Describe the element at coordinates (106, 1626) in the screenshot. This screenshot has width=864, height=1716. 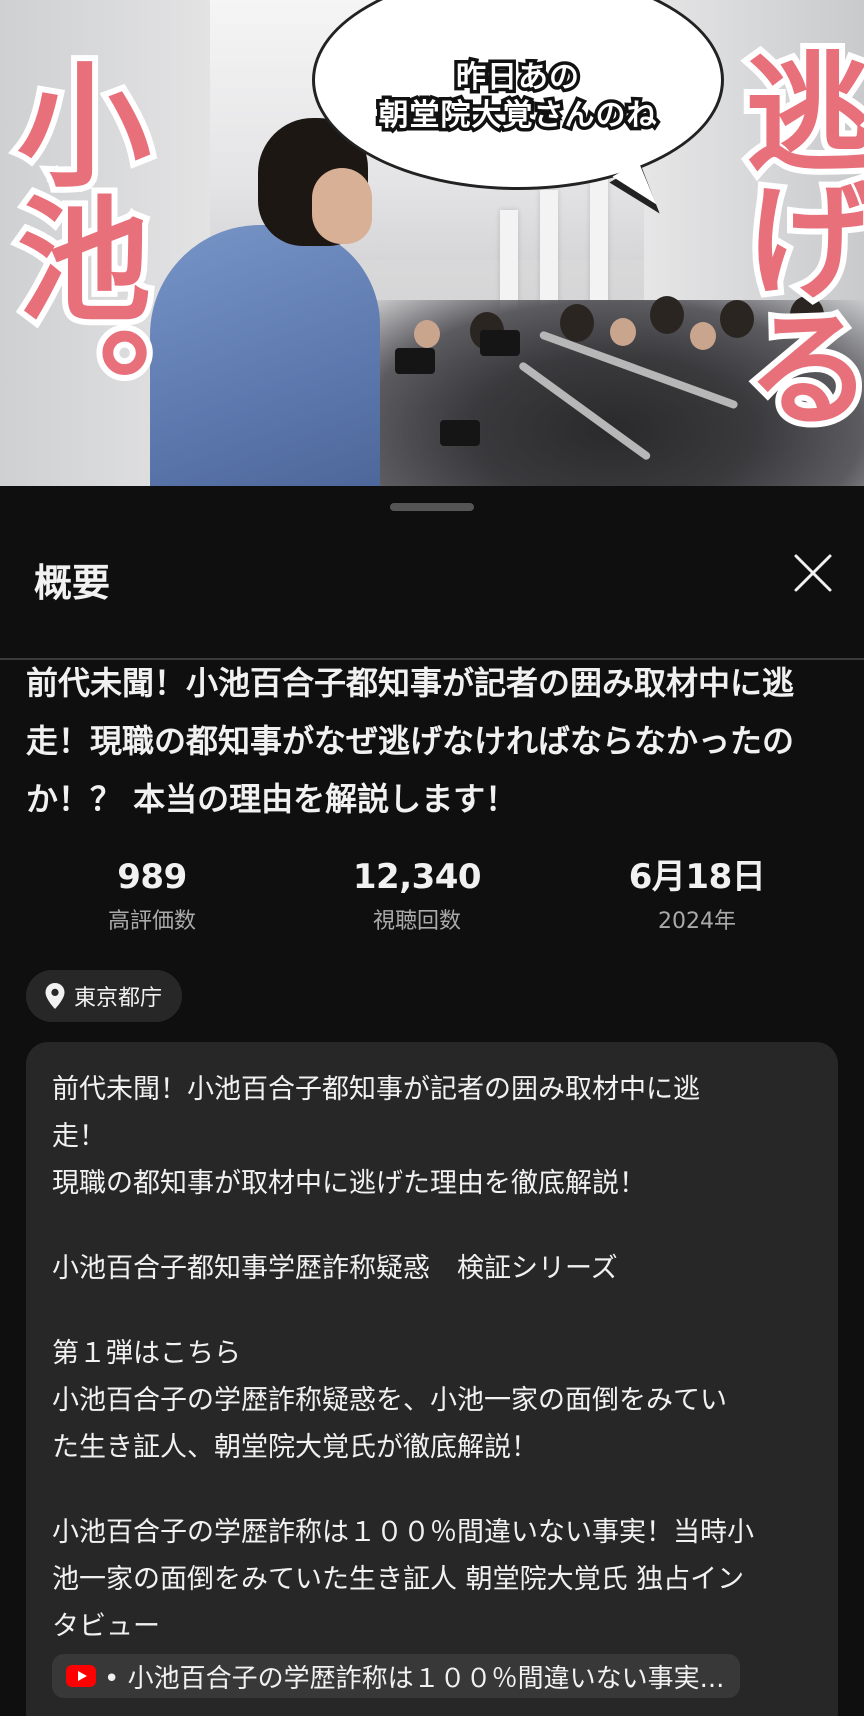
I see `description-line: タビュー` at that location.